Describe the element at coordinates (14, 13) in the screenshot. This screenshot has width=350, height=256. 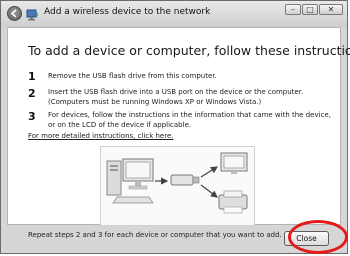
I see `back-arrow-icon` at that location.